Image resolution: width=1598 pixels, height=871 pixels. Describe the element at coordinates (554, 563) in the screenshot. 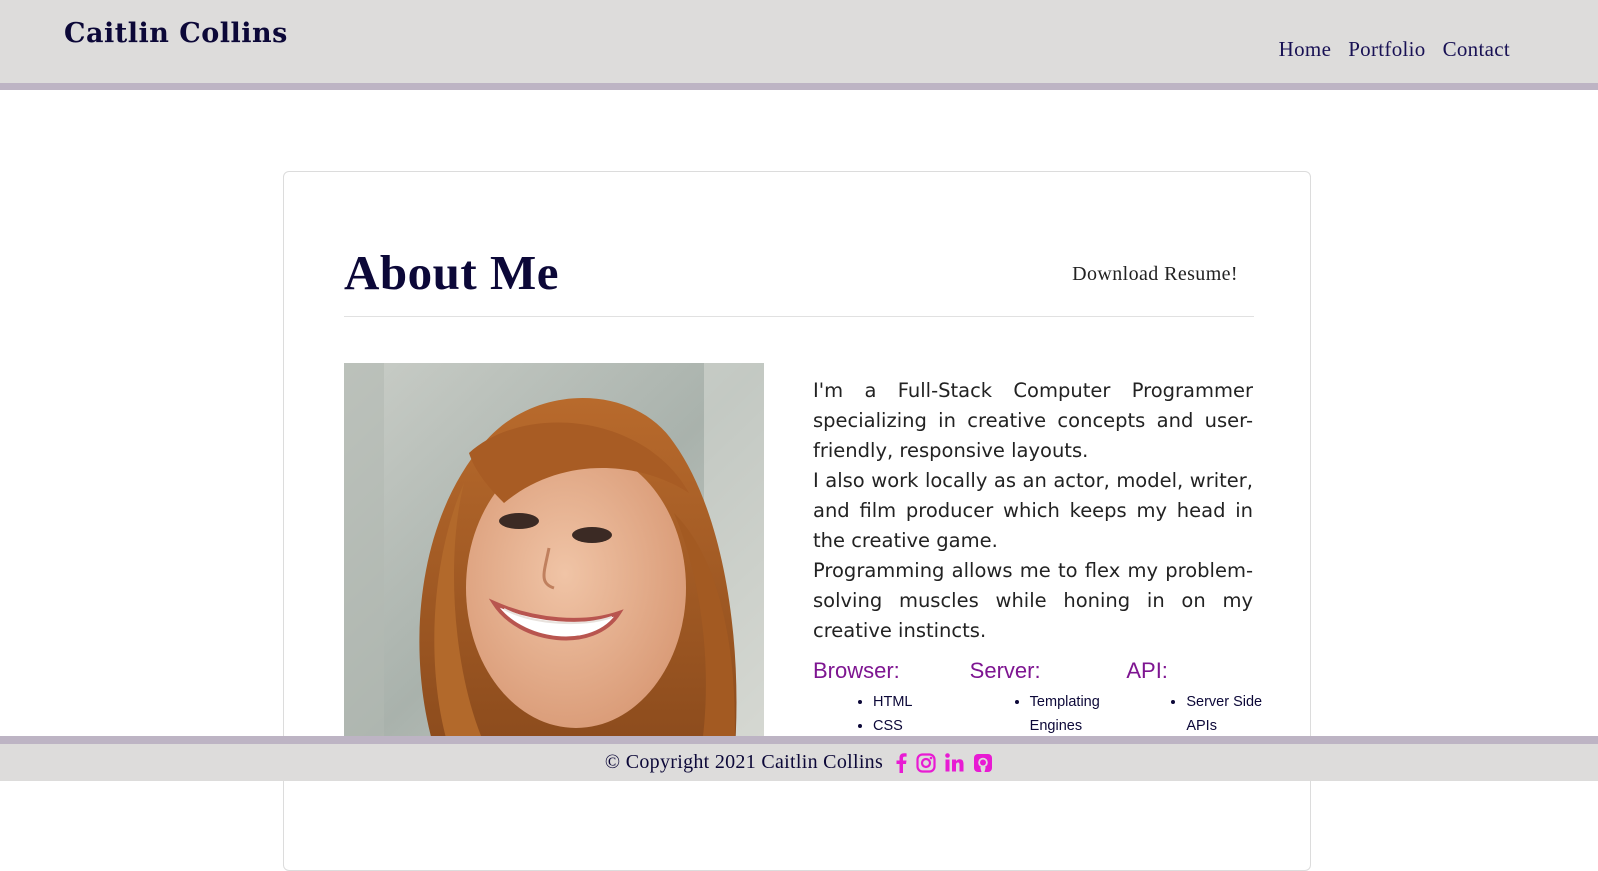

I see `profile-photo` at that location.